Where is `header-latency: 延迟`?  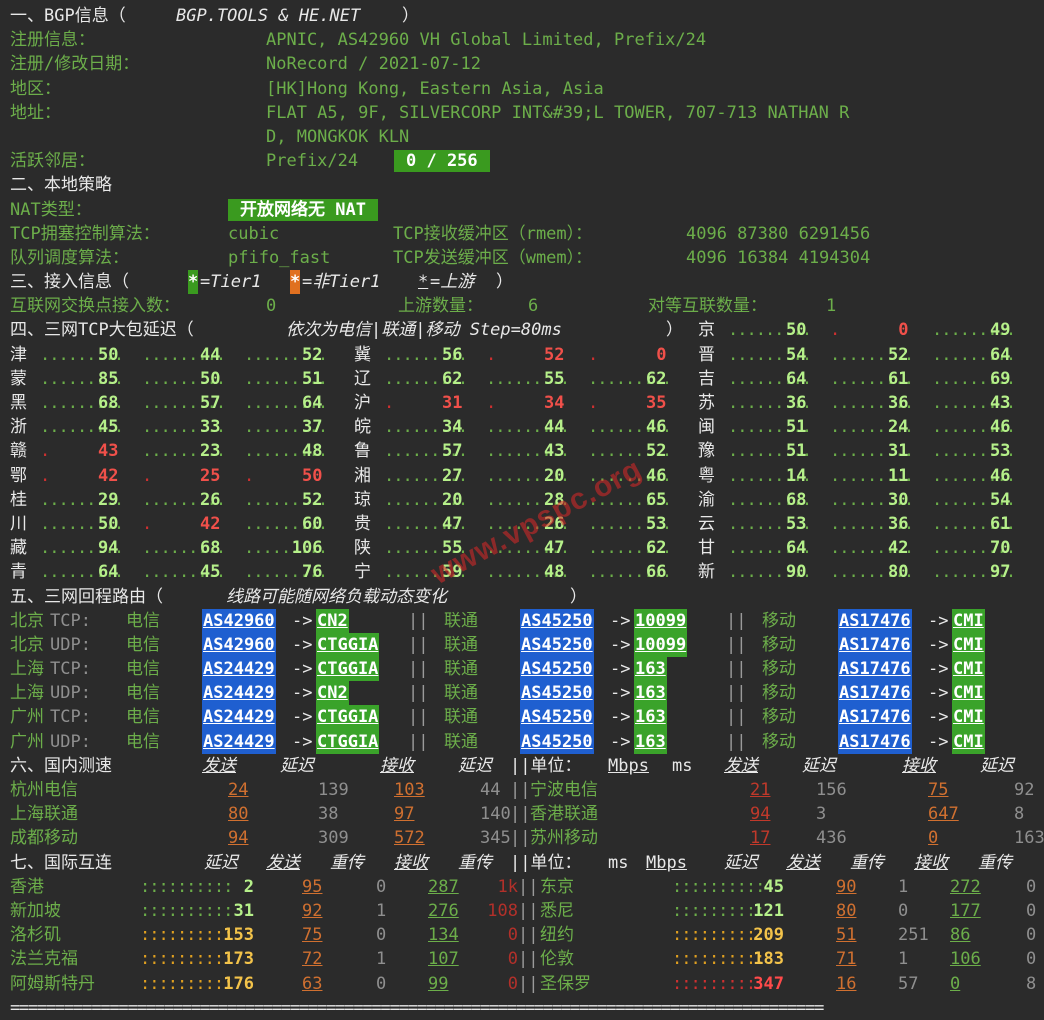 header-latency: 延迟 is located at coordinates (221, 862).